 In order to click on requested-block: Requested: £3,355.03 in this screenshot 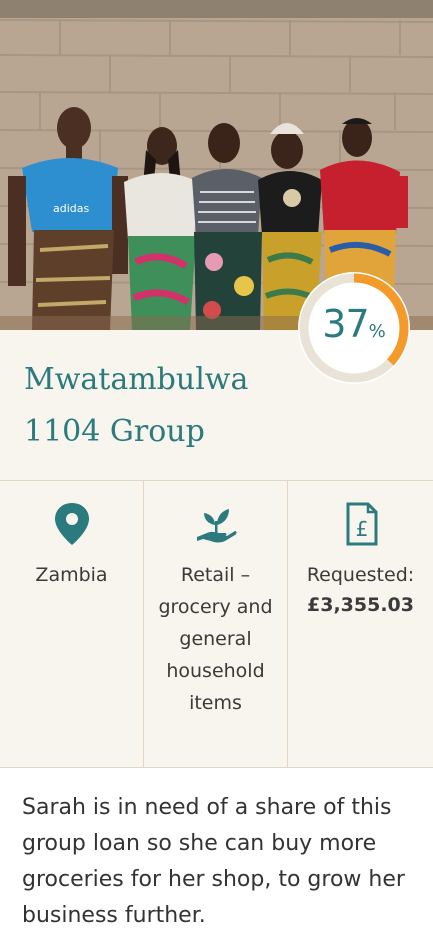, I will do `click(360, 589)`.